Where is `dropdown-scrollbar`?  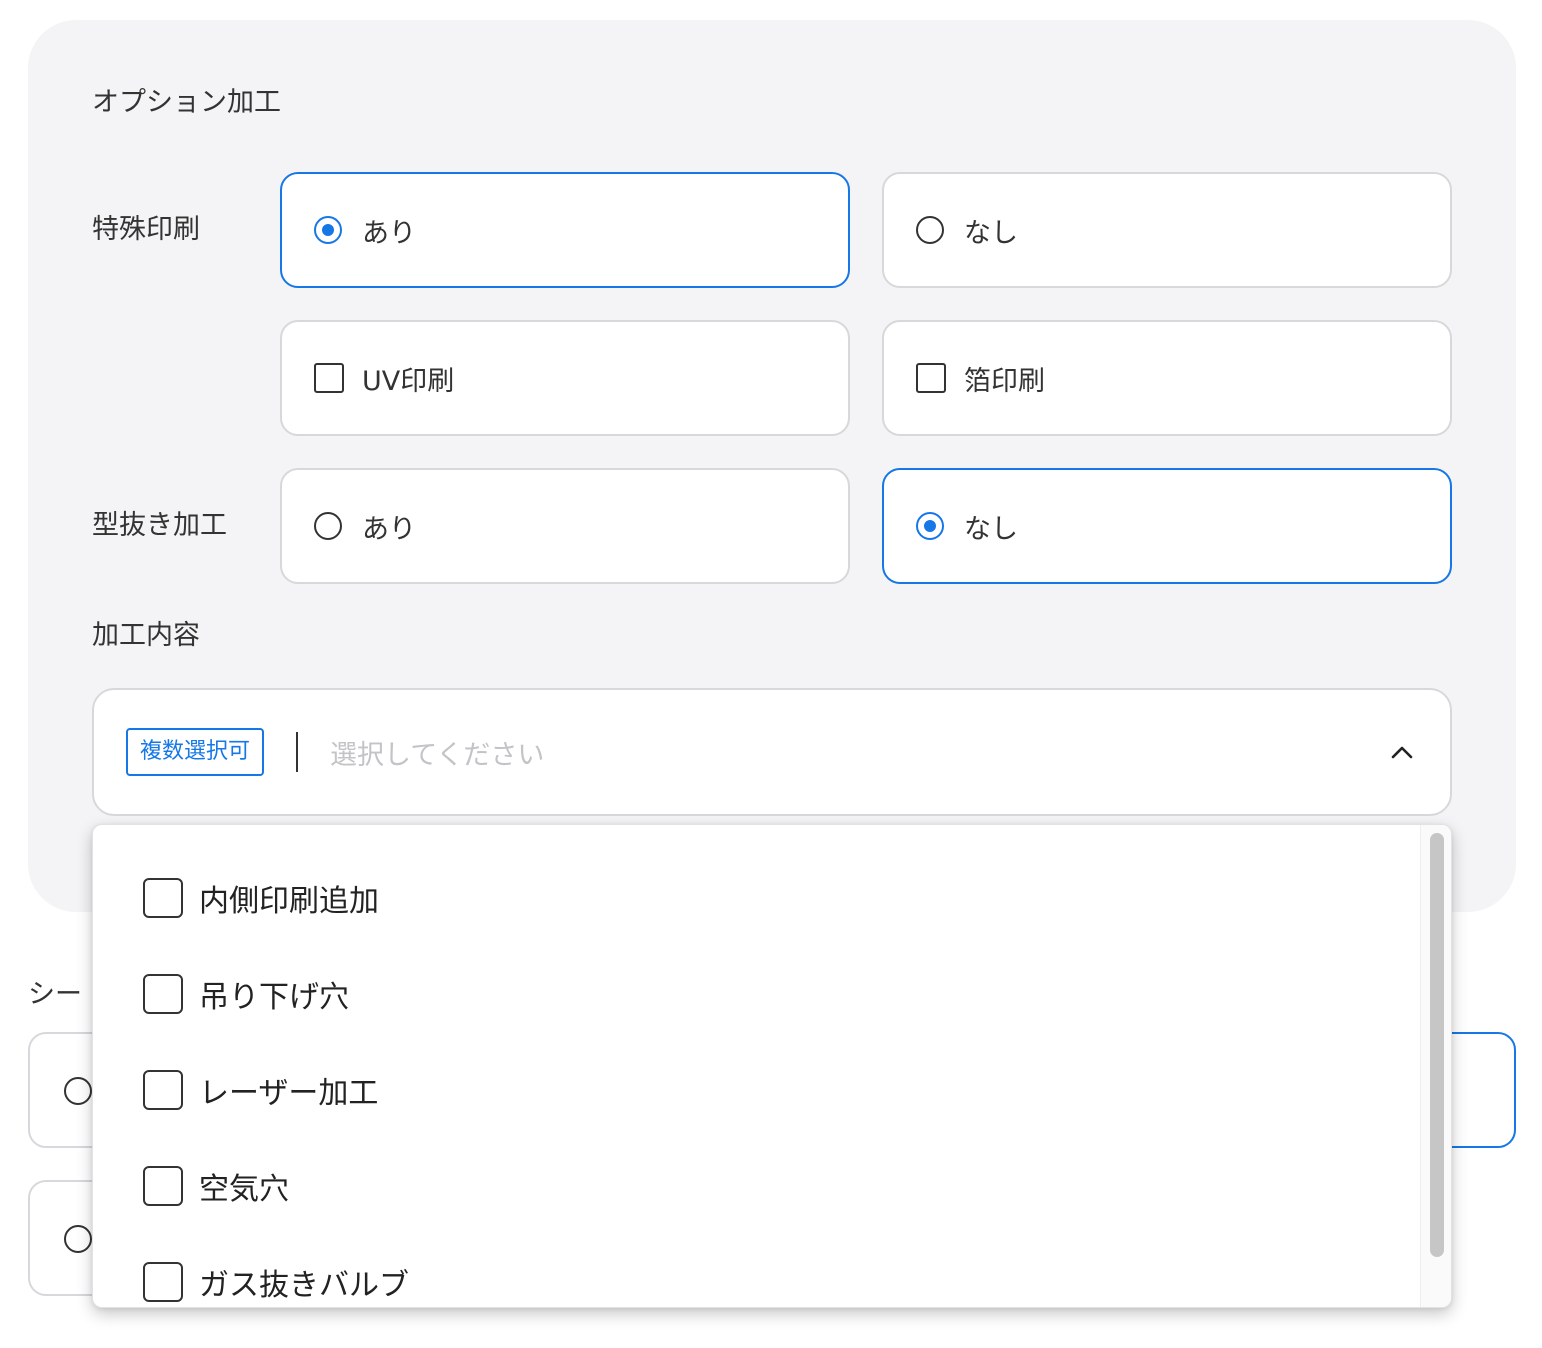 dropdown-scrollbar is located at coordinates (1435, 1066).